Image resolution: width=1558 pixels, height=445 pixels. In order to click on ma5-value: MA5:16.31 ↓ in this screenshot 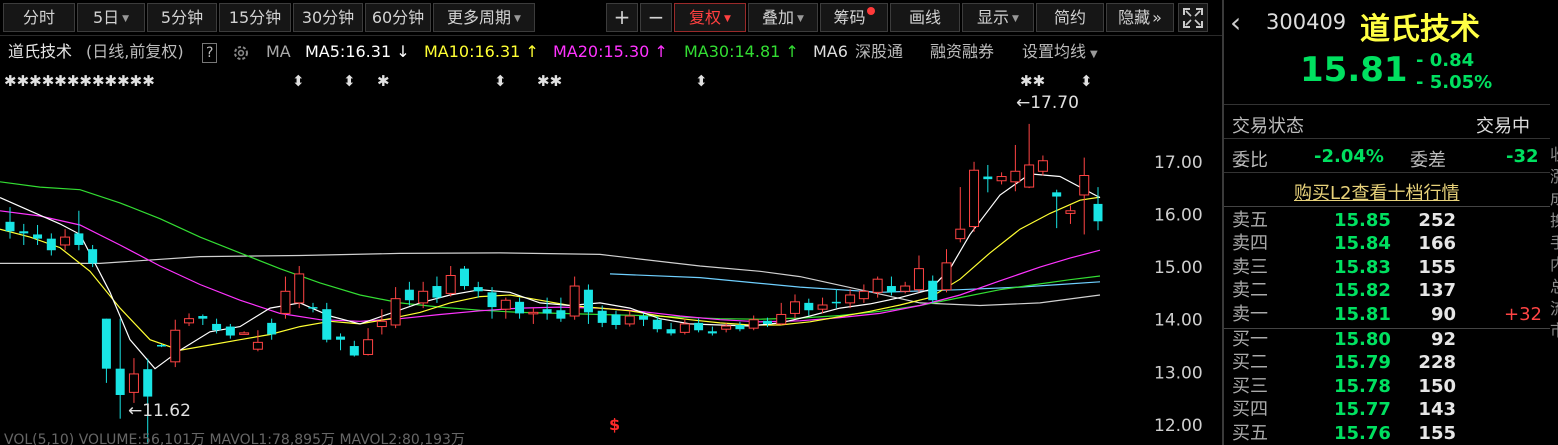, I will do `click(357, 52)`.